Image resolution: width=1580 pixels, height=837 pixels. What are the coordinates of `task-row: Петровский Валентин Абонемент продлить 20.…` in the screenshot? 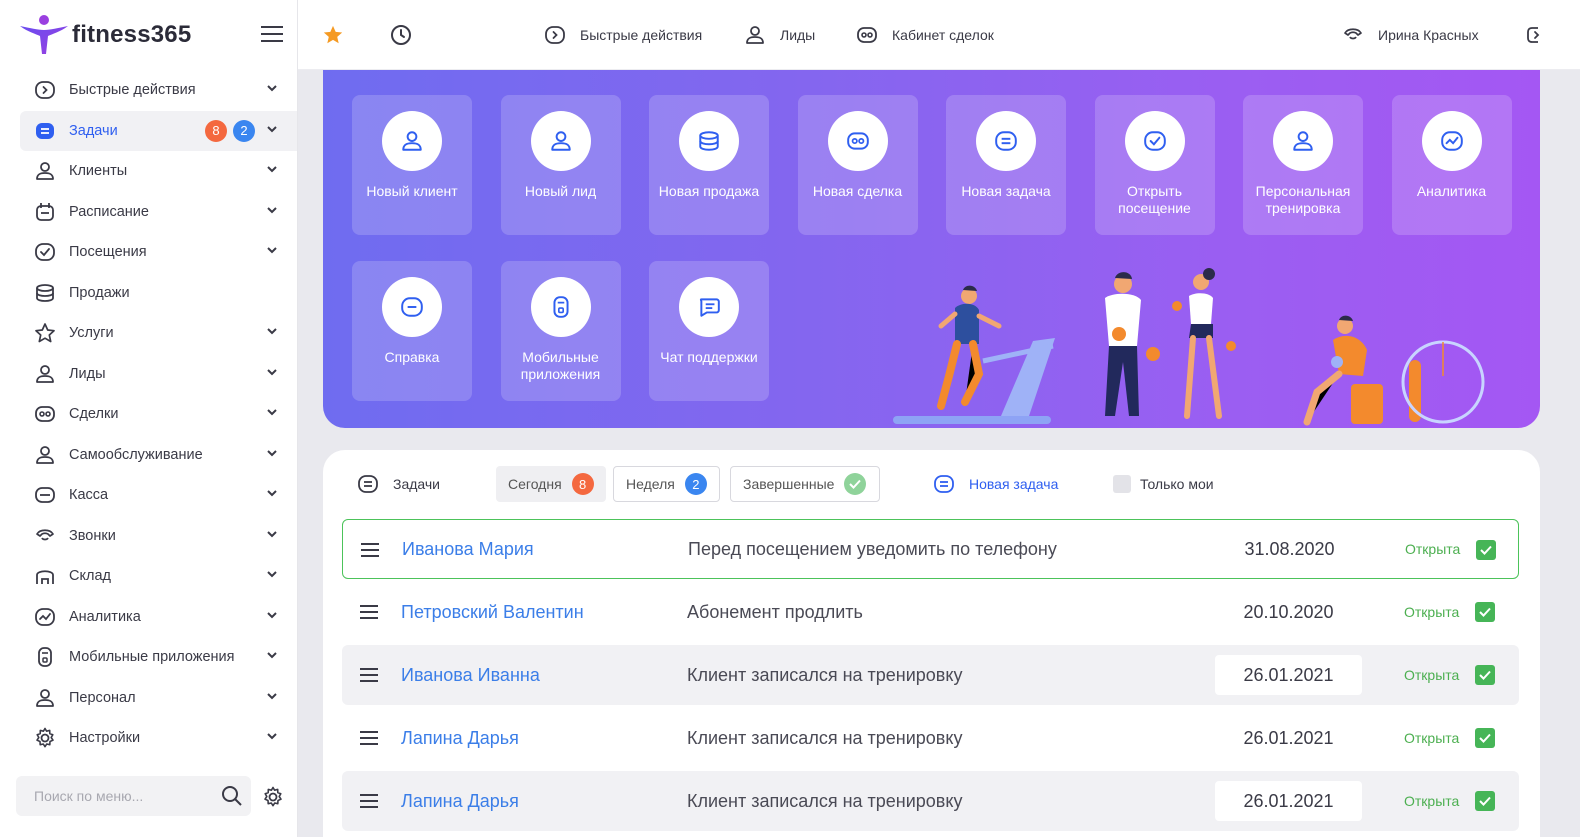 It's located at (930, 612).